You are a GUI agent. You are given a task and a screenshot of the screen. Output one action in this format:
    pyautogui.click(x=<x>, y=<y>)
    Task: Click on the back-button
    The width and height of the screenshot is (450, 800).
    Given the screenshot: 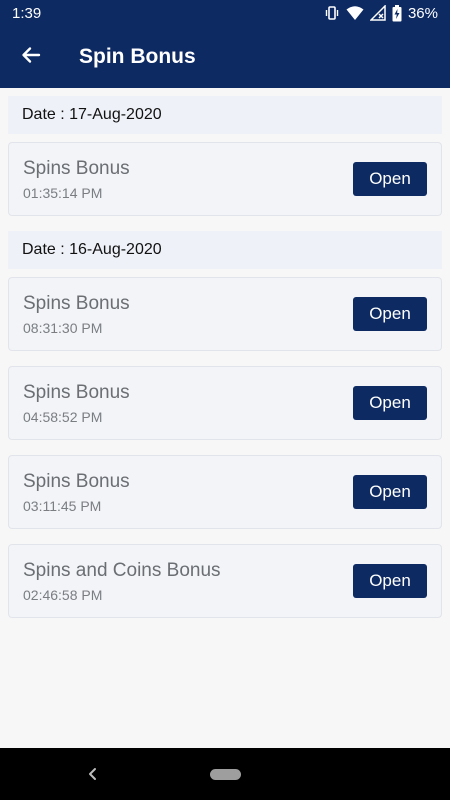 What is the action you would take?
    pyautogui.click(x=31, y=57)
    